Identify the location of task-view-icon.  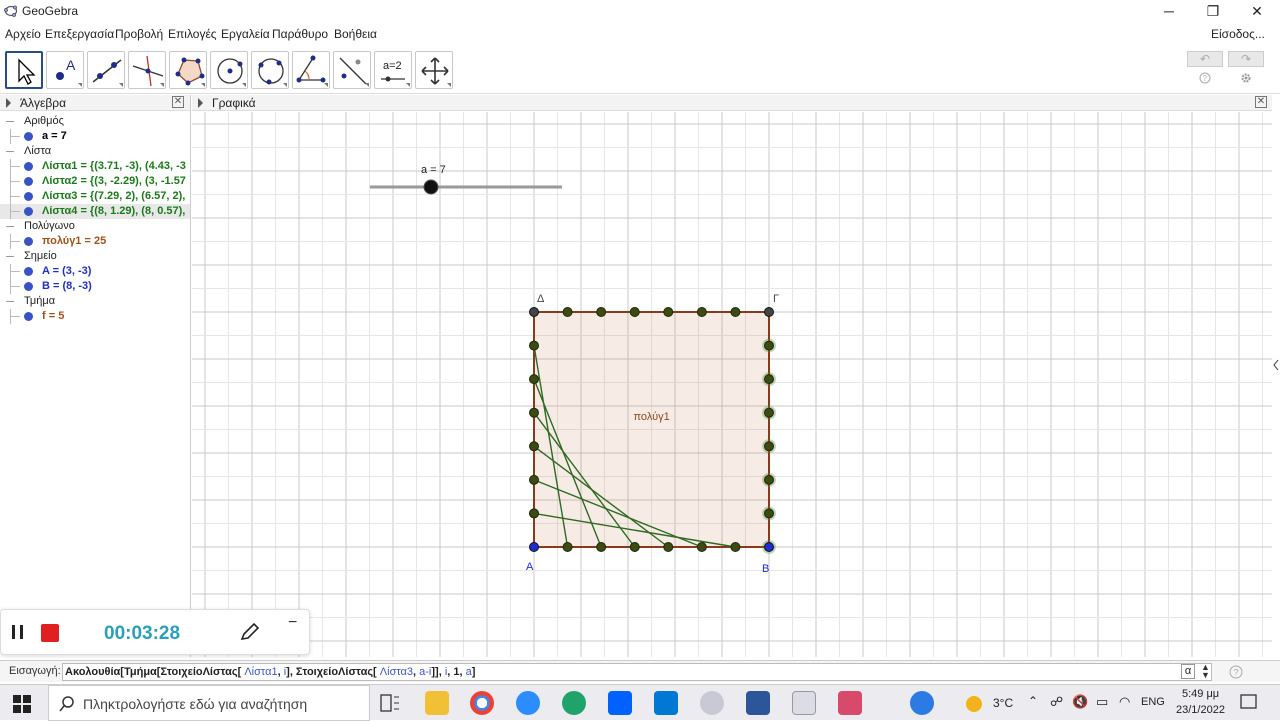
(390, 703).